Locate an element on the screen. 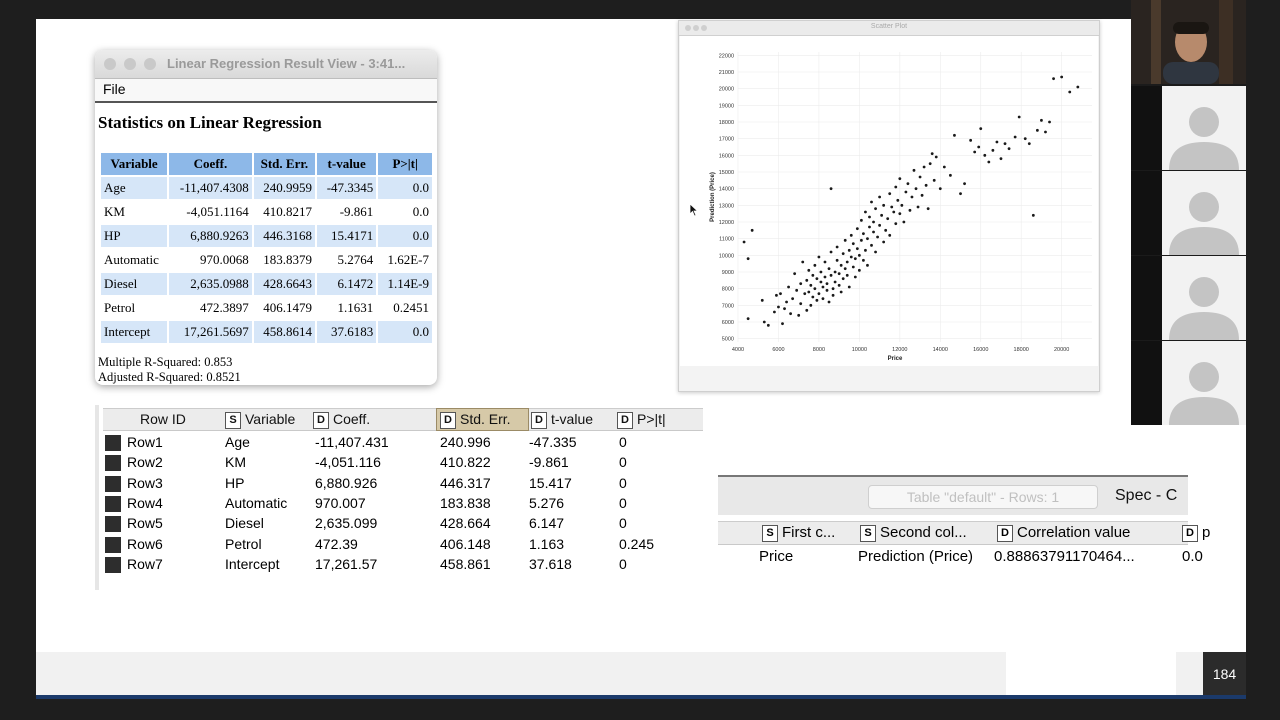 This screenshot has width=1280, height=720. minimize-window-button is located at coordinates (130, 64).